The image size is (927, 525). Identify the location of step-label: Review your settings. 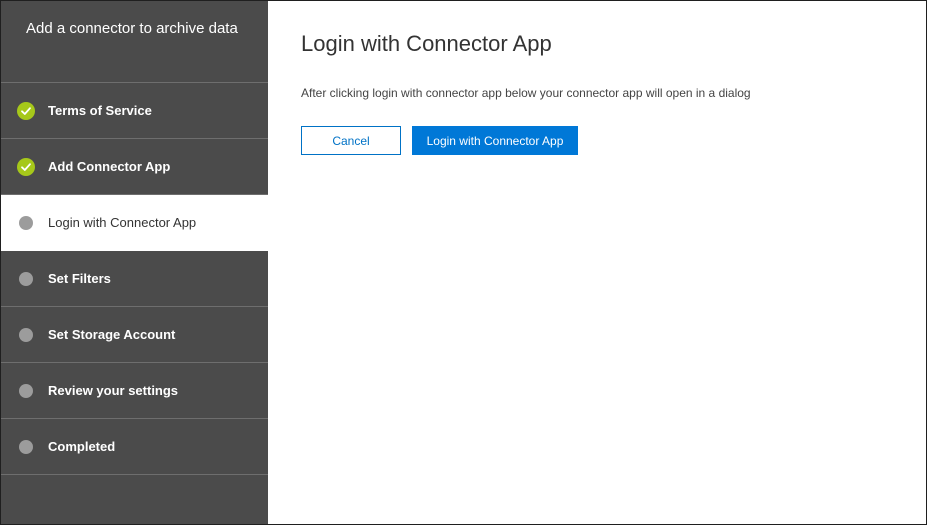
(113, 390).